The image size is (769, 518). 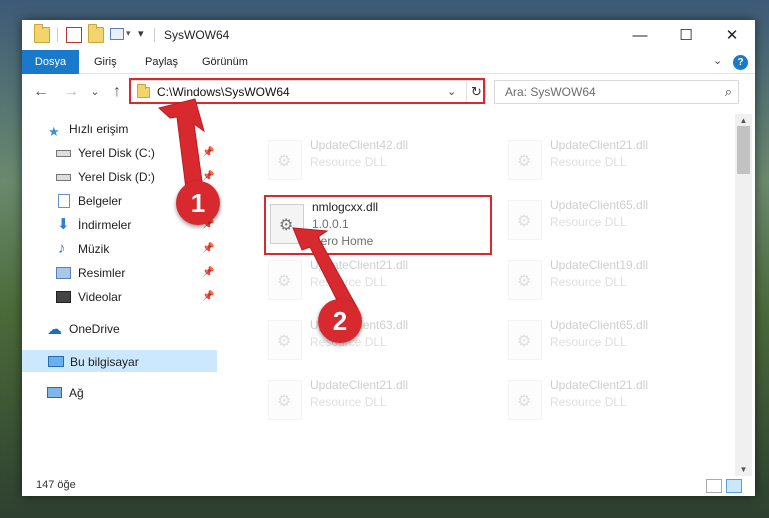 I want to click on title-bar: ▾ ▾ SysWOW64 — ☐ ✕, so click(x=388, y=35).